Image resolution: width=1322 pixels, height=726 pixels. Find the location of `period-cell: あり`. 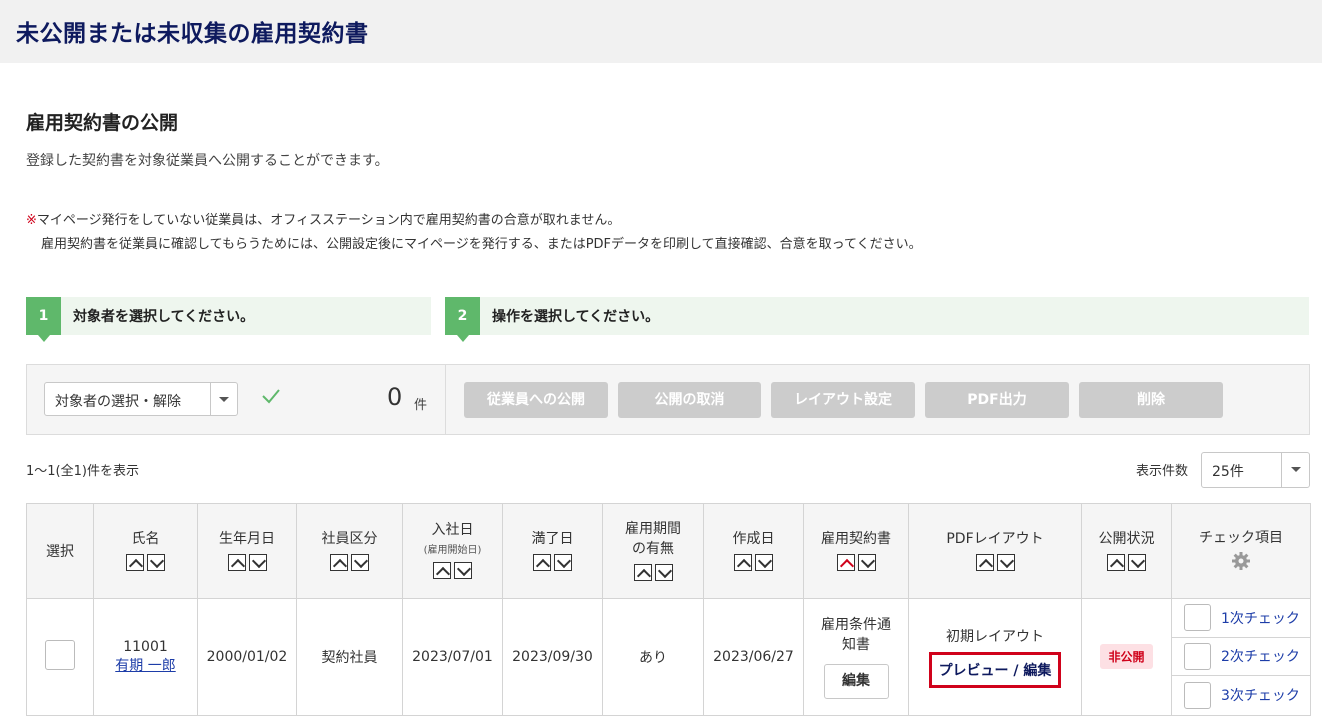

period-cell: あり is located at coordinates (653, 657).